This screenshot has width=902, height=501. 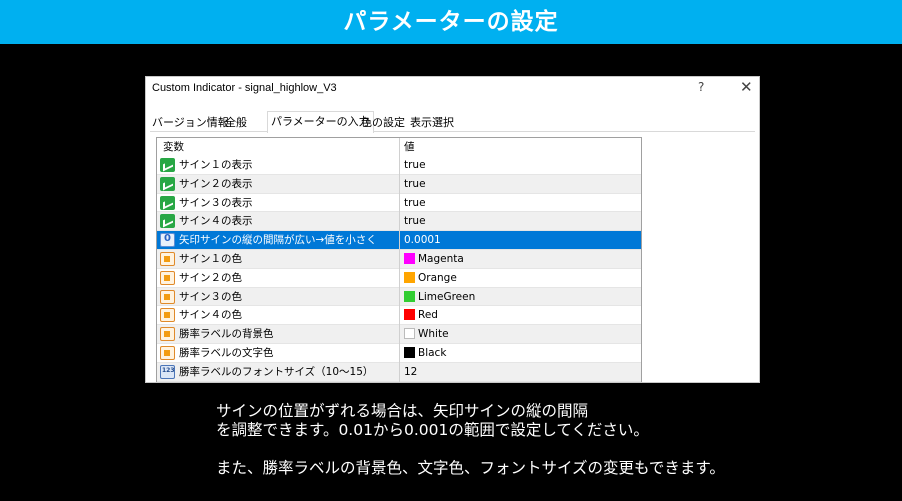 I want to click on parameter-value: Red, so click(x=428, y=315).